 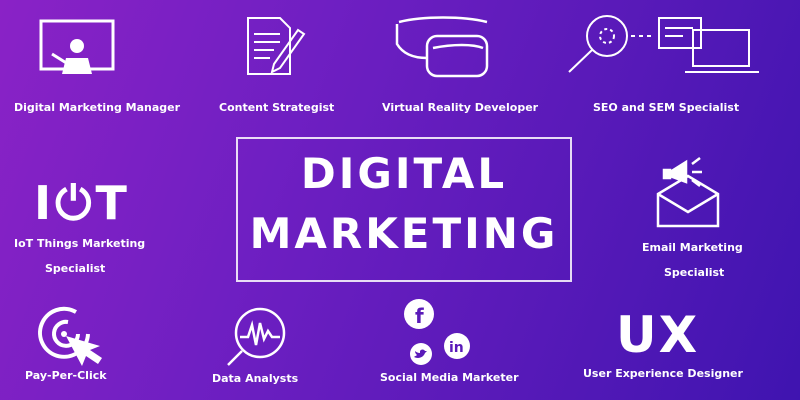 I want to click on iot-label-line2: Specialist, so click(x=75, y=268).